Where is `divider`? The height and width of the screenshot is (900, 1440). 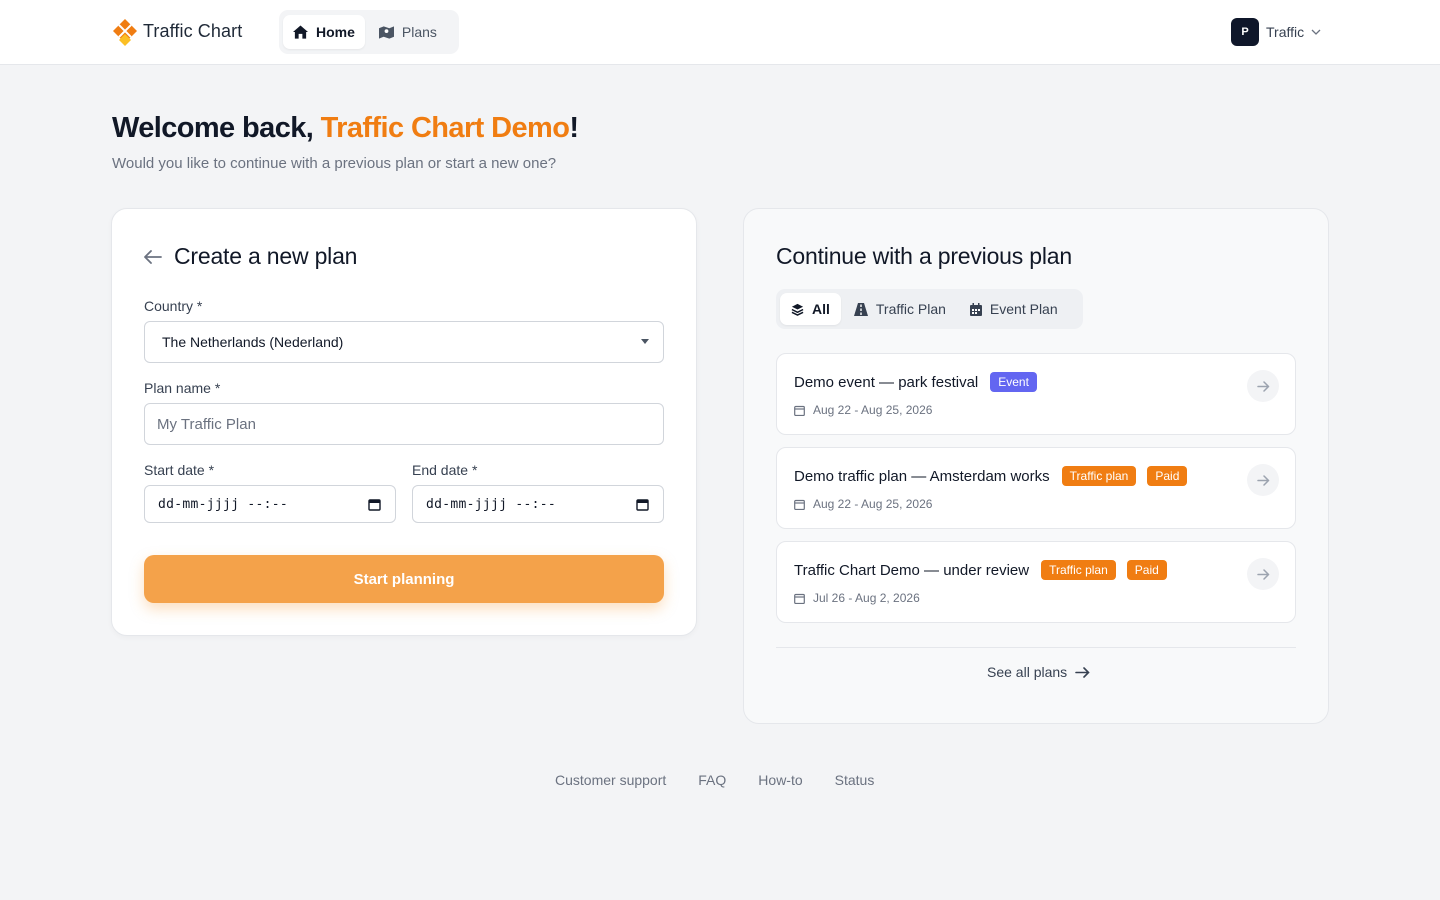 divider is located at coordinates (1036, 647).